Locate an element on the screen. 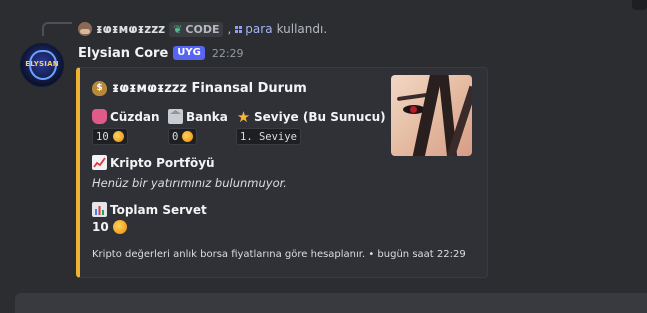 The height and width of the screenshot is (313, 647). reply-context: ᵻⱷᵻмⱷᵻzzz ❦ CODE , para kullandı. is located at coordinates (202, 29).